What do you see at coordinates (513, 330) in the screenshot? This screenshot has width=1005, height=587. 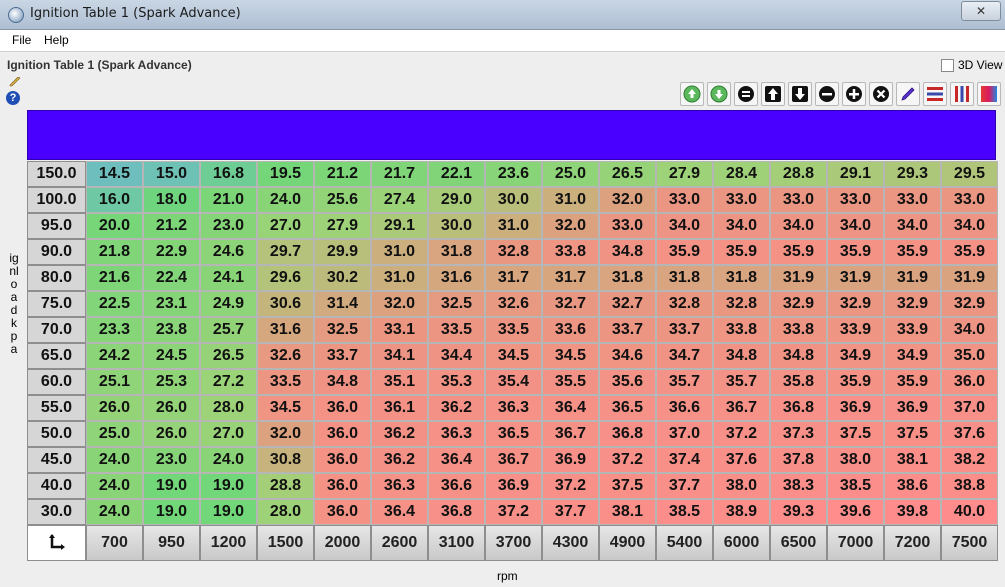 I see `table-cell: 33.5` at bounding box center [513, 330].